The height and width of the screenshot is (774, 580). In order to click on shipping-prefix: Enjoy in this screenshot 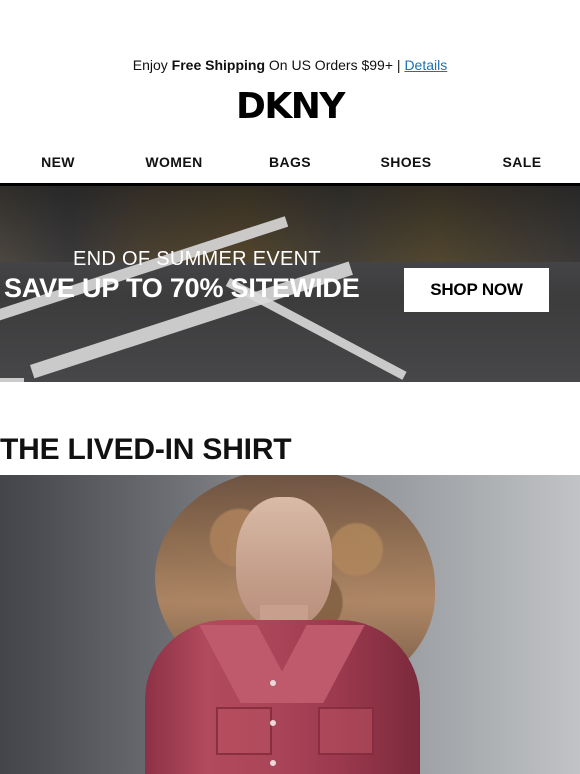, I will do `click(152, 65)`.